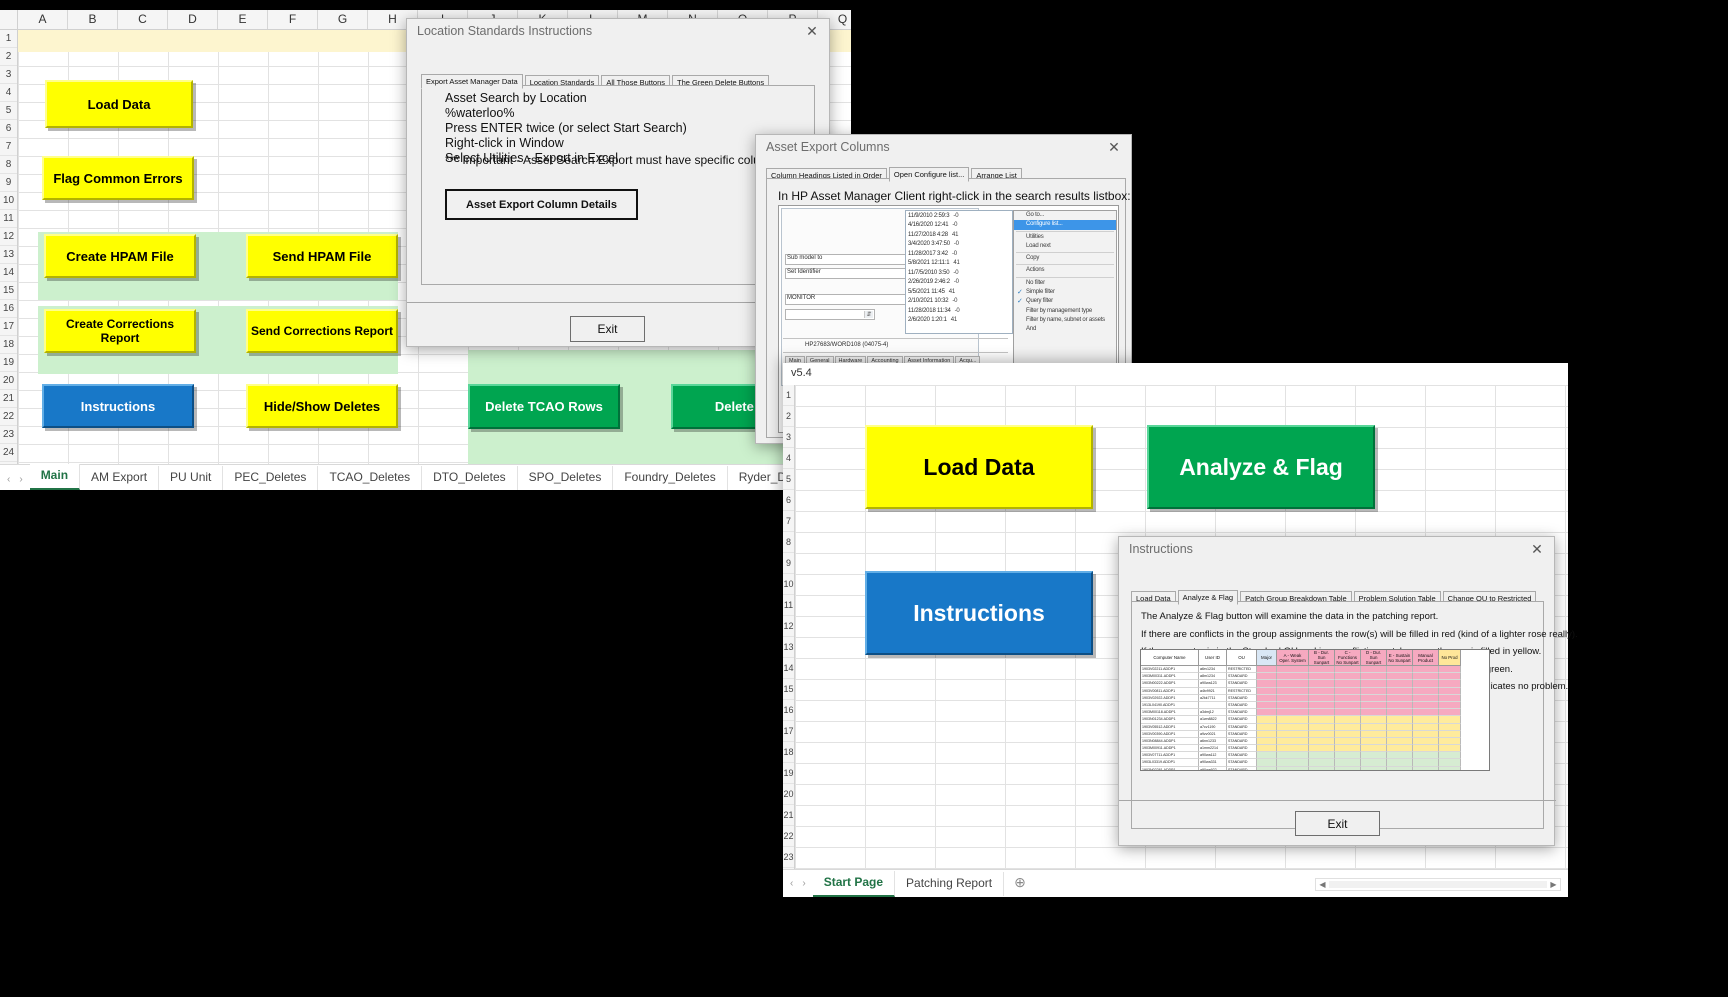 The width and height of the screenshot is (1728, 997). I want to click on screenshot-result-row: 2/6/2020 1:20:1 41, so click(959, 321).